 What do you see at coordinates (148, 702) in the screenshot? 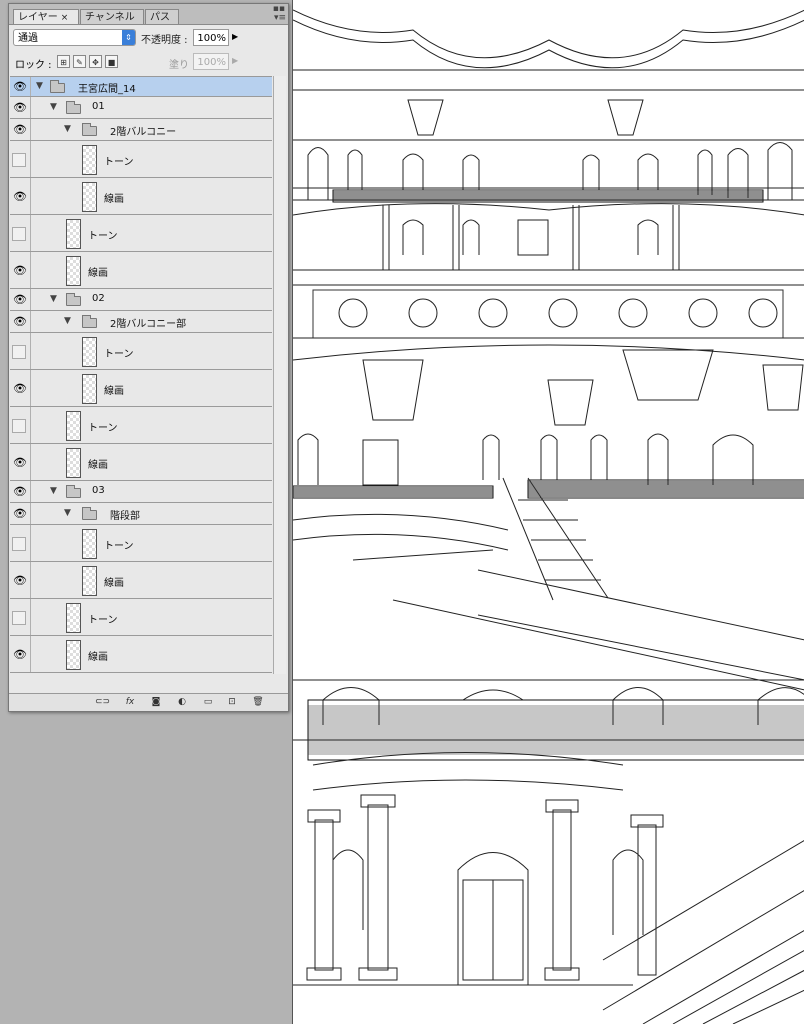
I see `panel-footer: ⊂⊃ fx ◙ ◐ ▭ ⊡ 🗑` at bounding box center [148, 702].